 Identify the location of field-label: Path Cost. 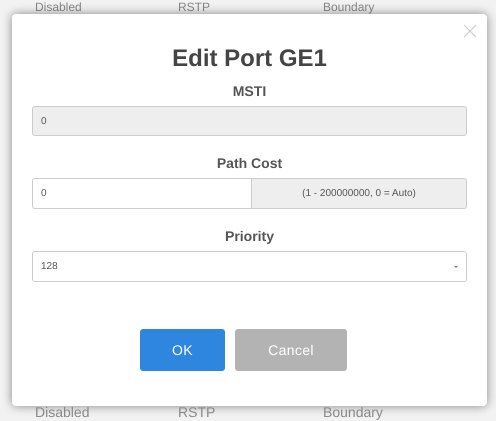
(250, 163).